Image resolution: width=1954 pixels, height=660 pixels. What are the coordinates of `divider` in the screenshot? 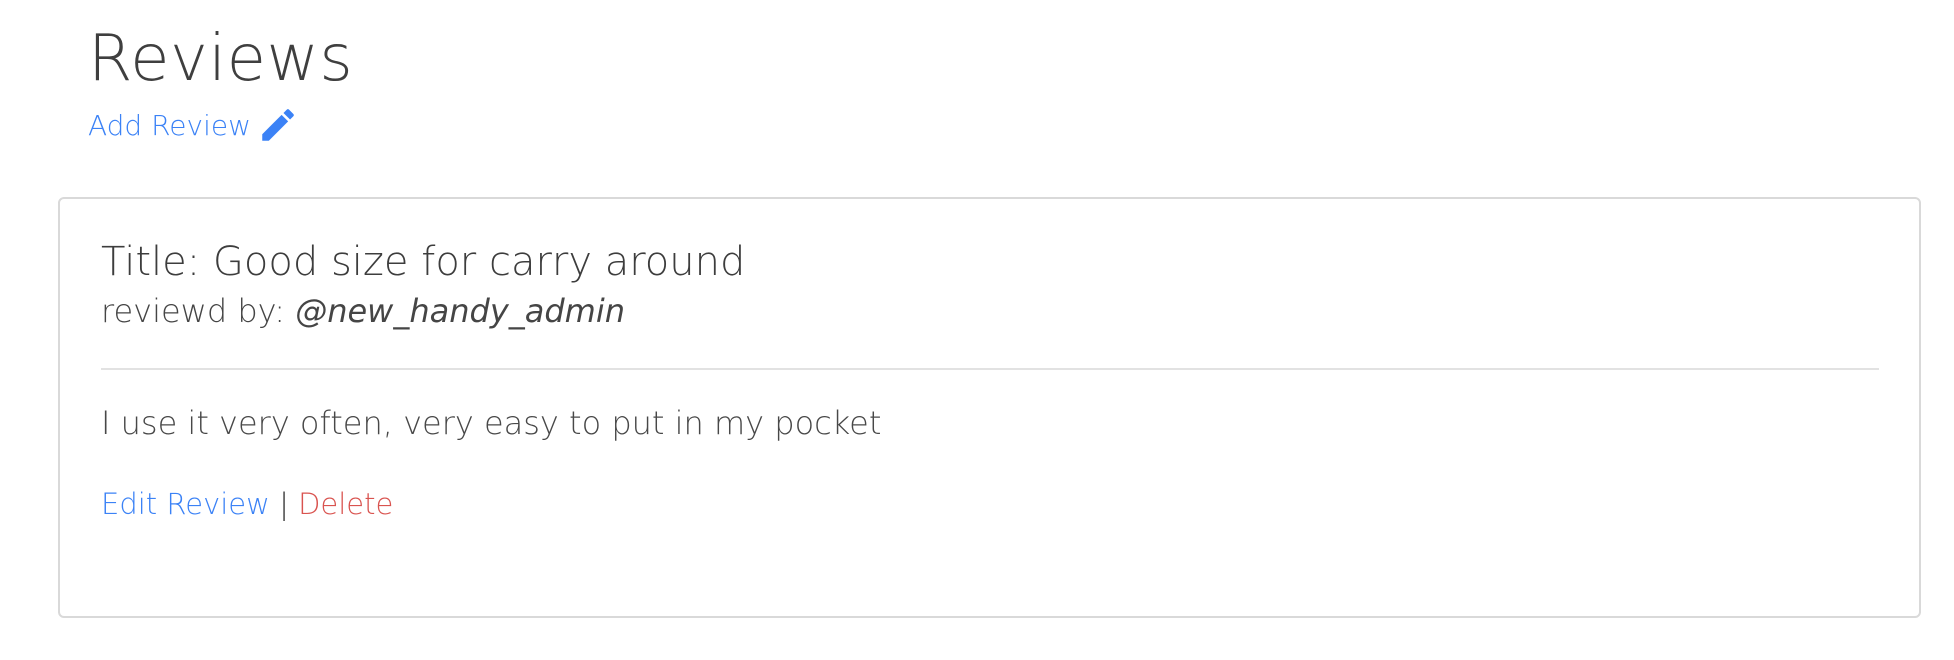 It's located at (990, 369).